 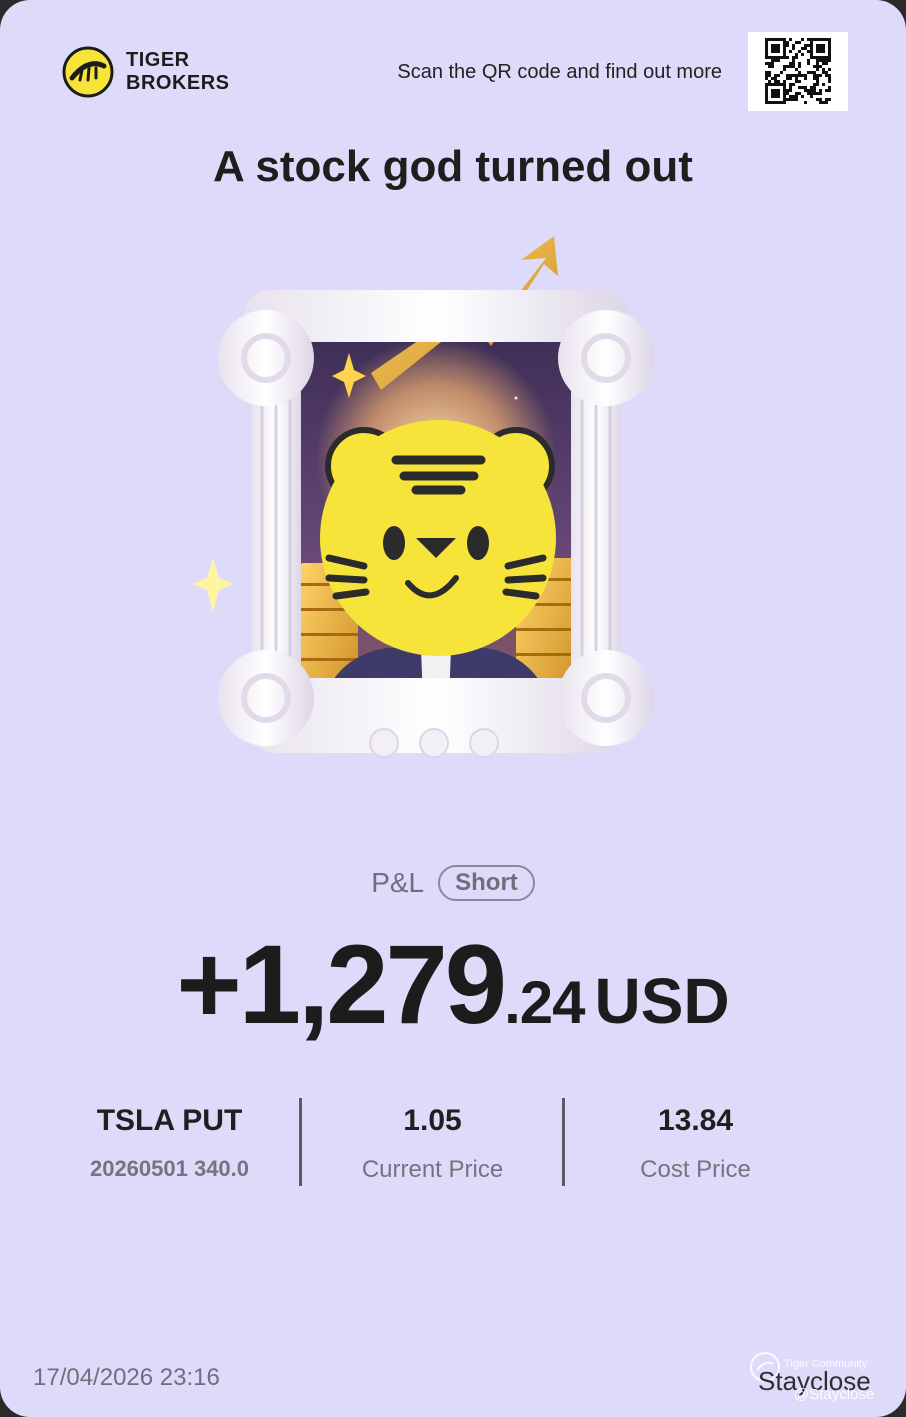 What do you see at coordinates (341, 984) in the screenshot?
I see `pnl-amount-integer: +1,279` at bounding box center [341, 984].